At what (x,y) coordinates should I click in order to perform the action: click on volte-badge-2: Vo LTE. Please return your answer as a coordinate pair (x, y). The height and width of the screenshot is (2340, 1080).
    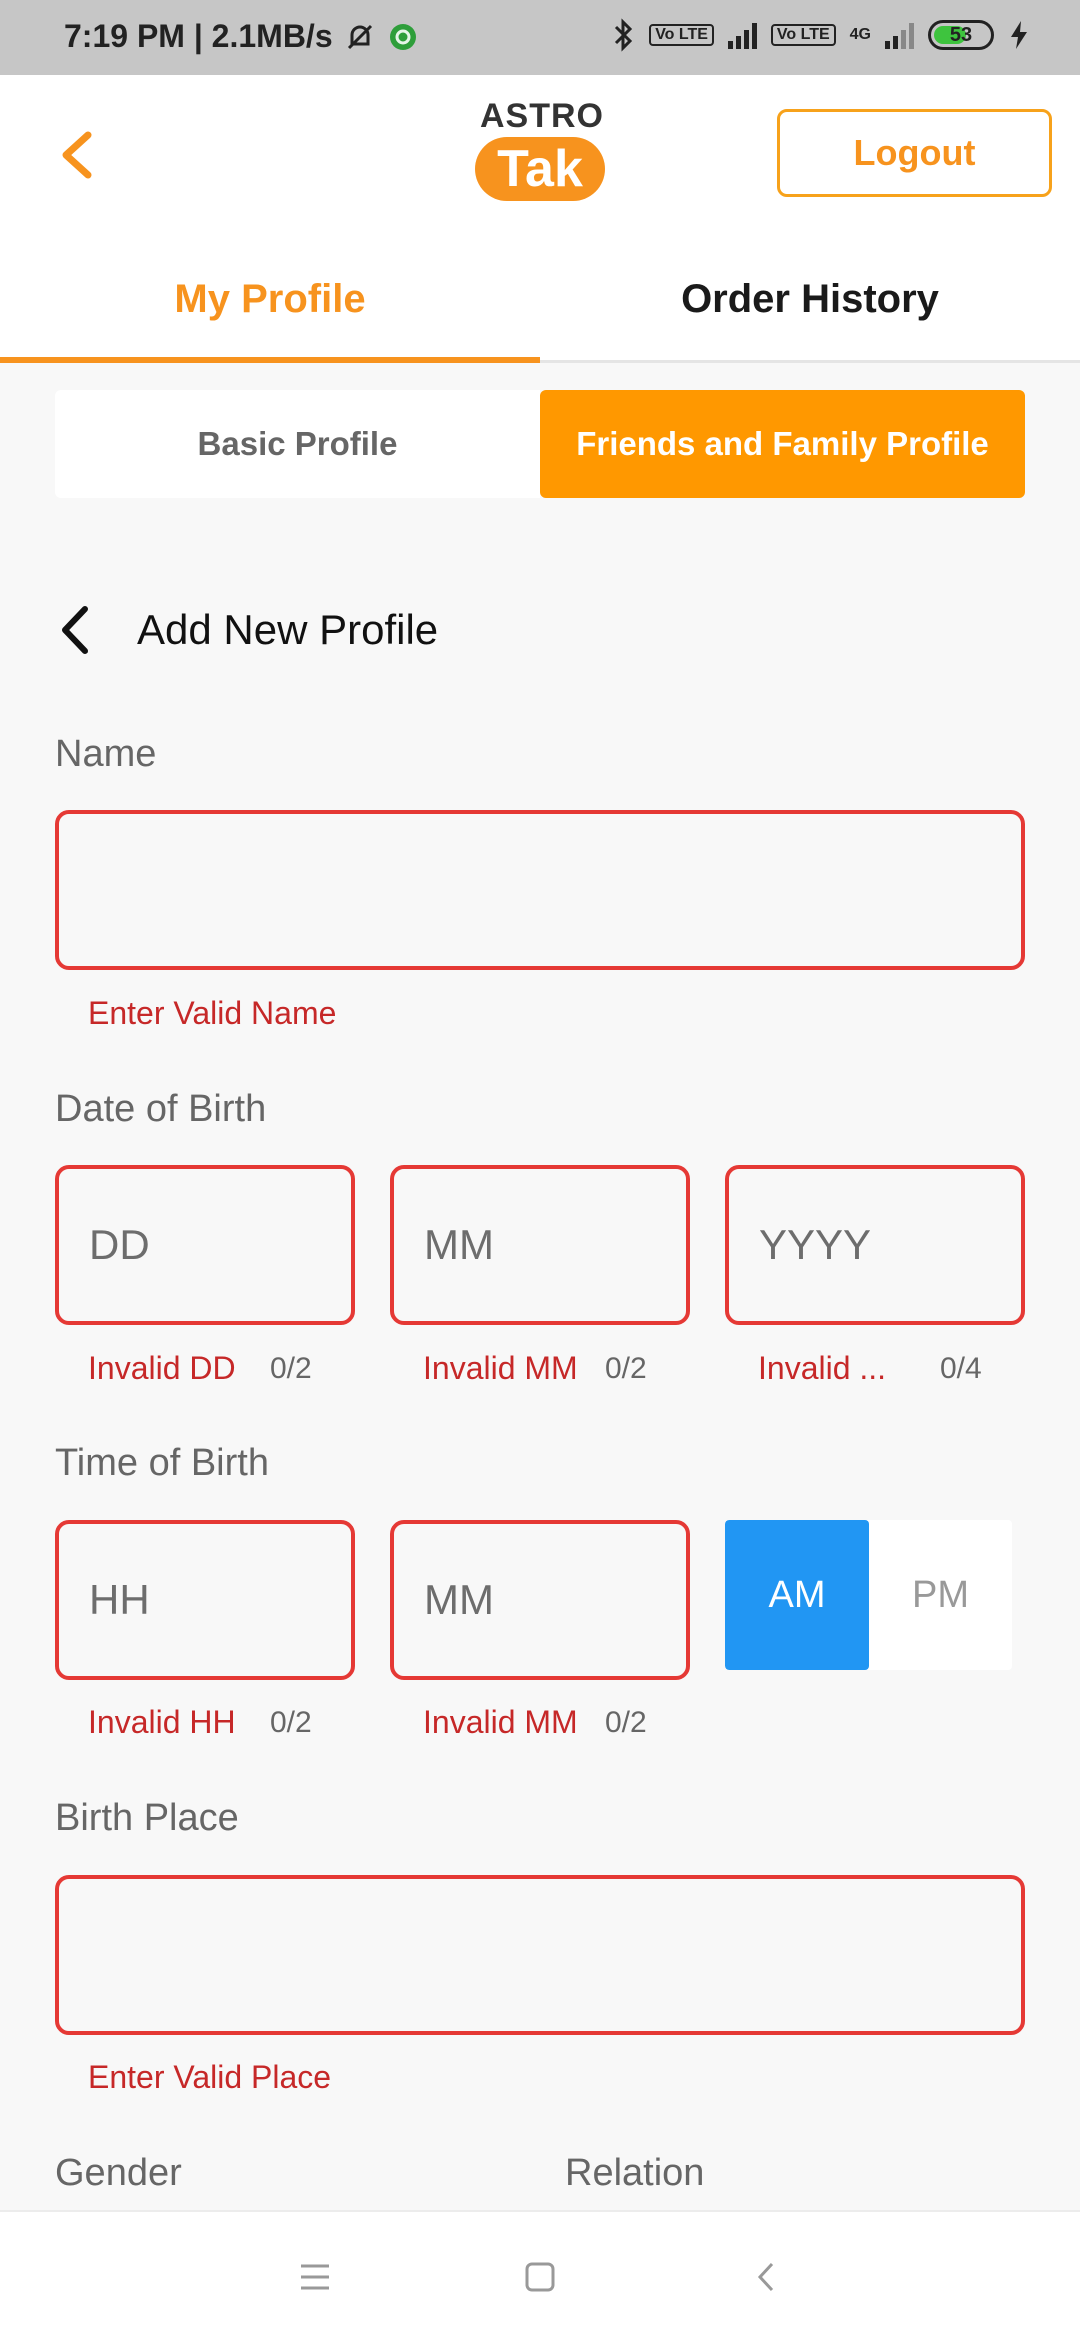
    Looking at the image, I should click on (803, 35).